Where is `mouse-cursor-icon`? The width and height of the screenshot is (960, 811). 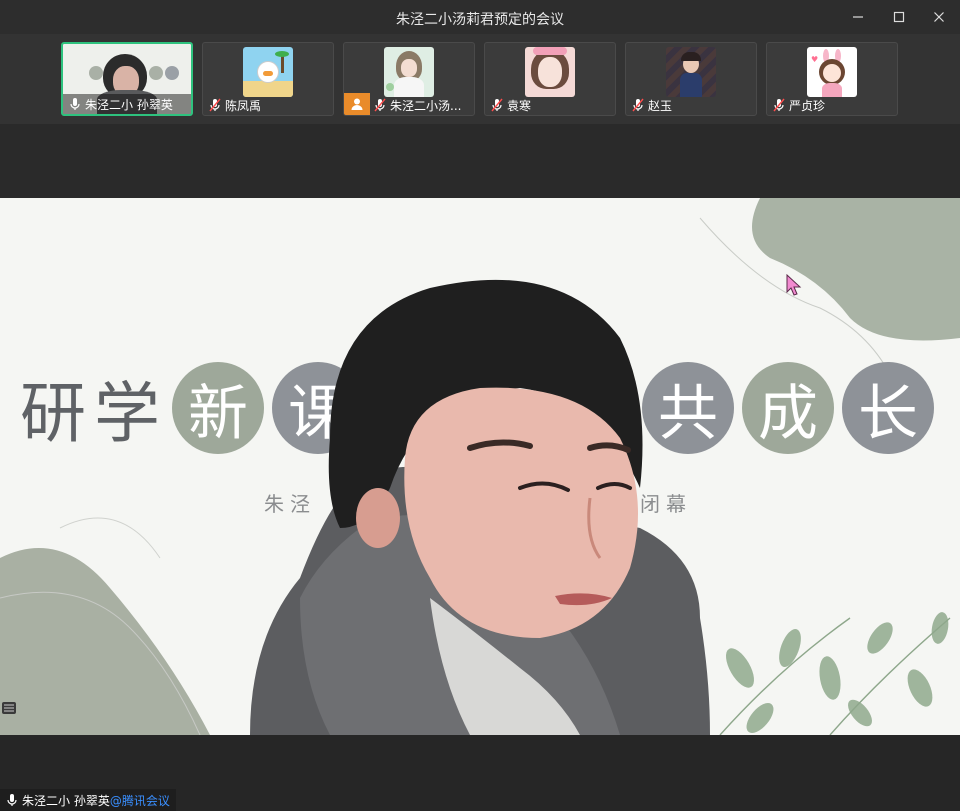 mouse-cursor-icon is located at coordinates (794, 285).